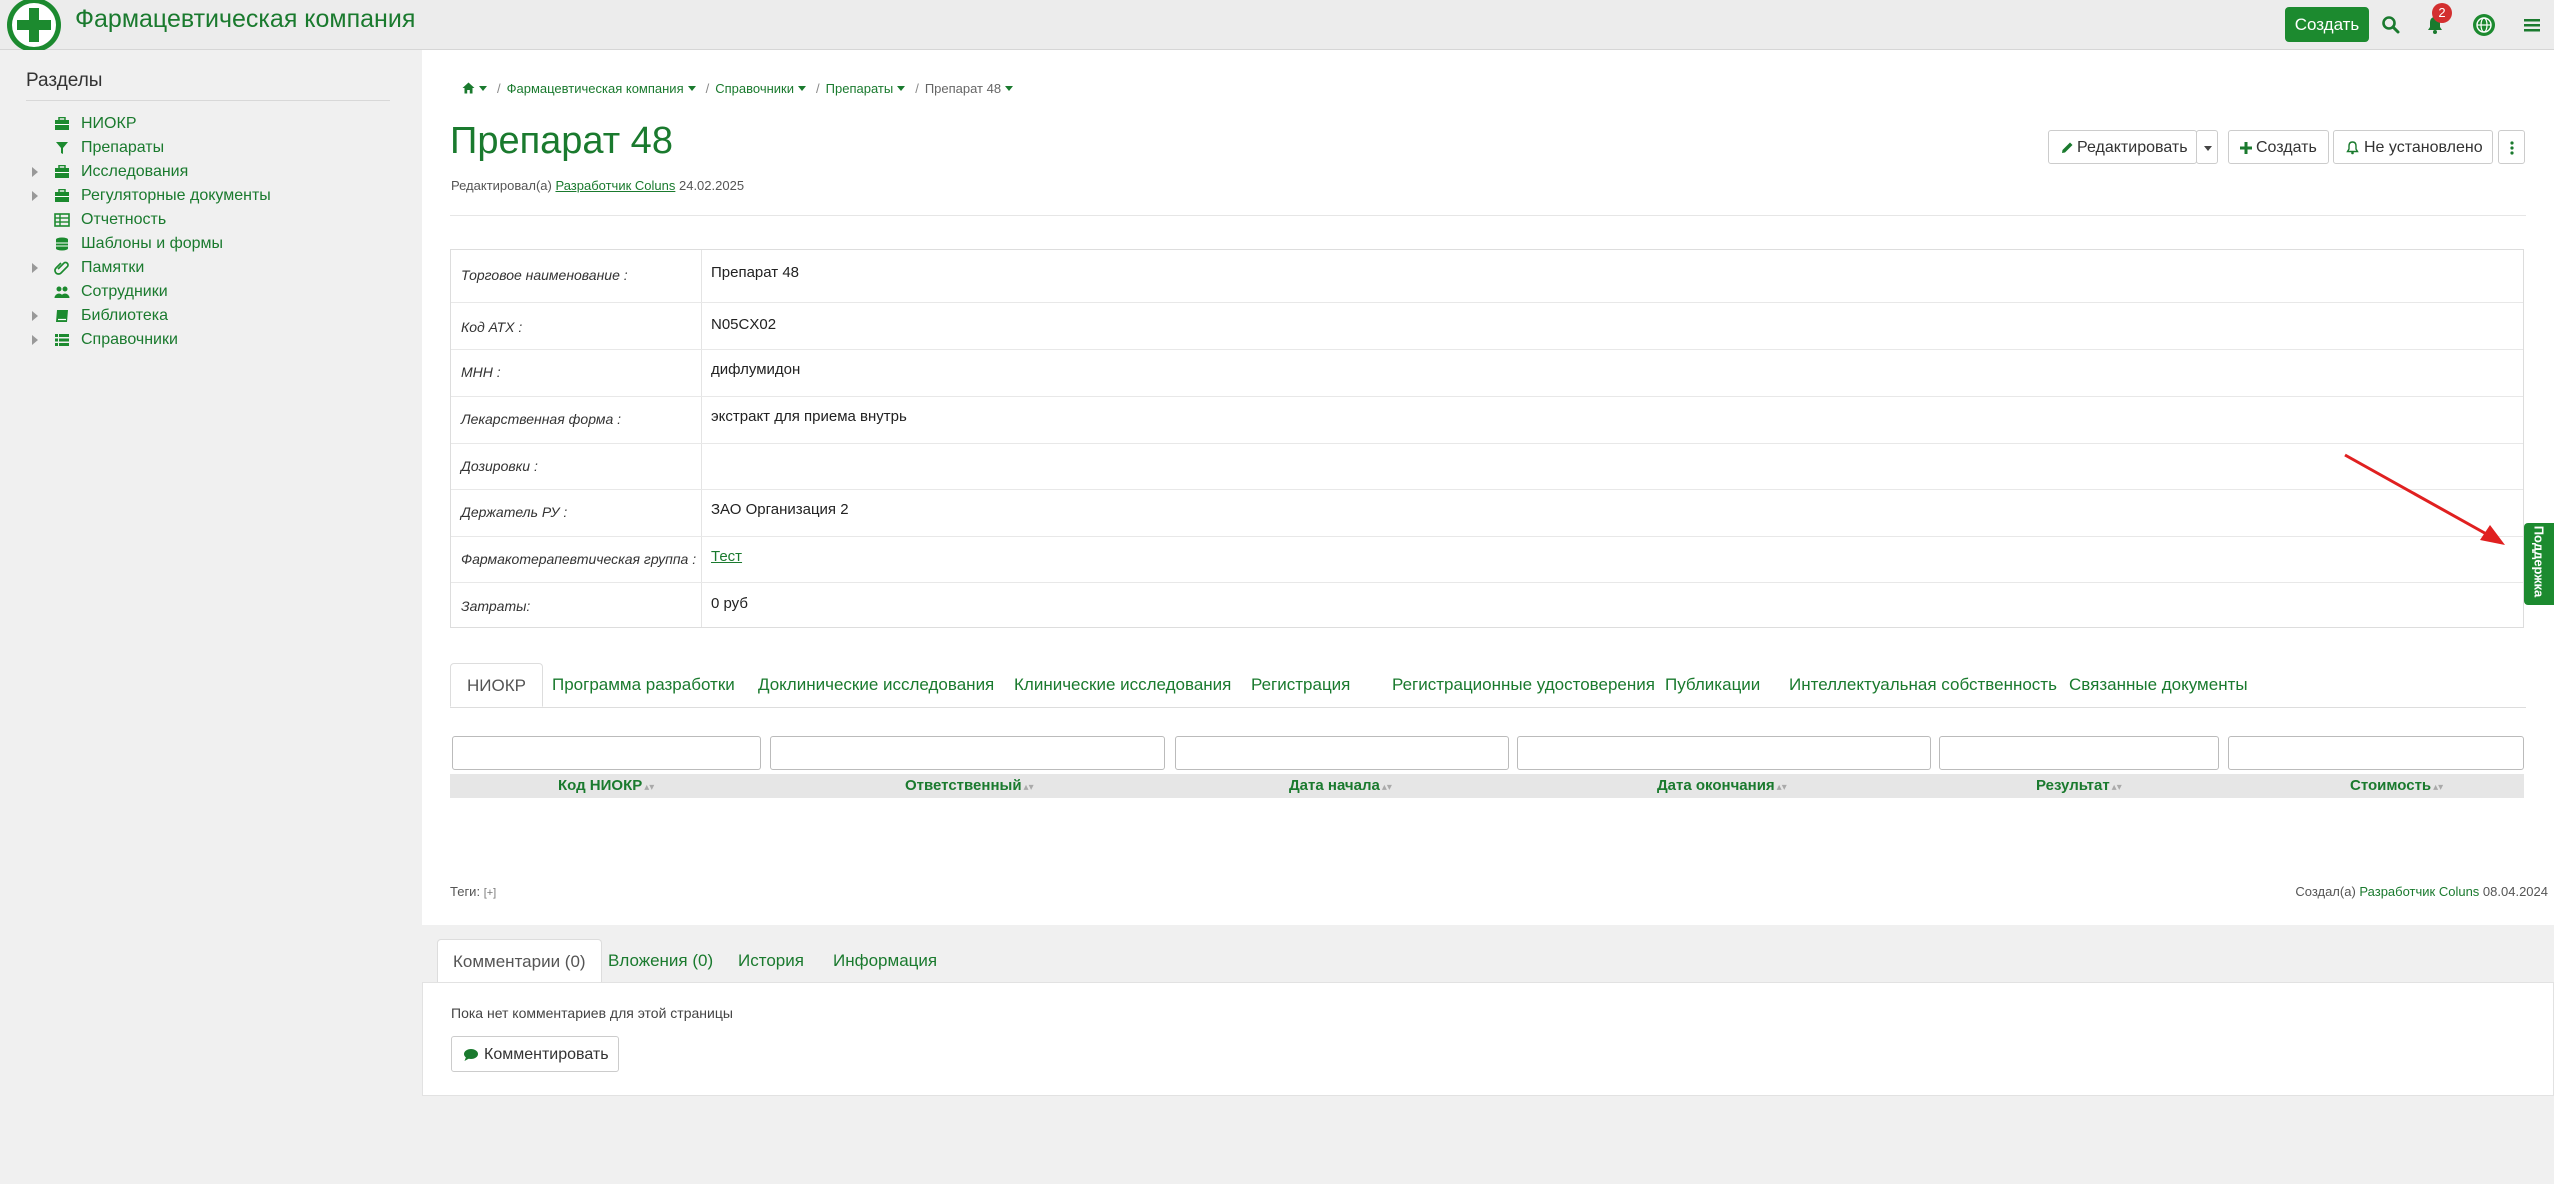  I want to click on property-row: Дозировки :, so click(1487, 466).